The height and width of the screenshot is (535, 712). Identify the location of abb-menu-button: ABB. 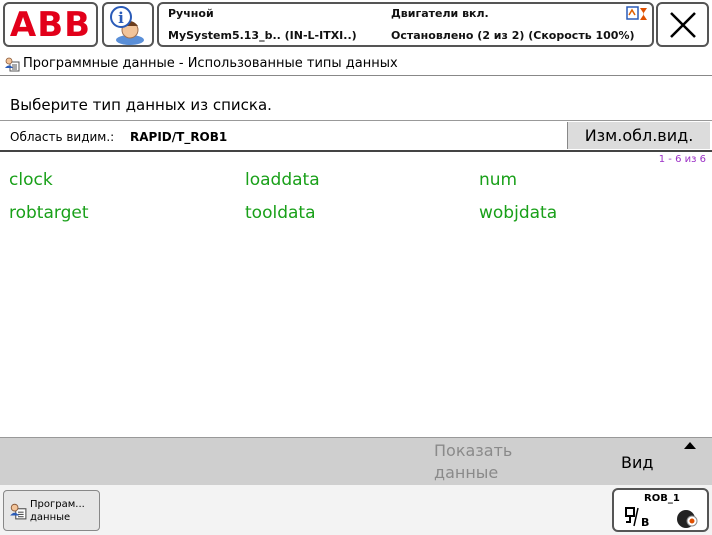
(50, 24).